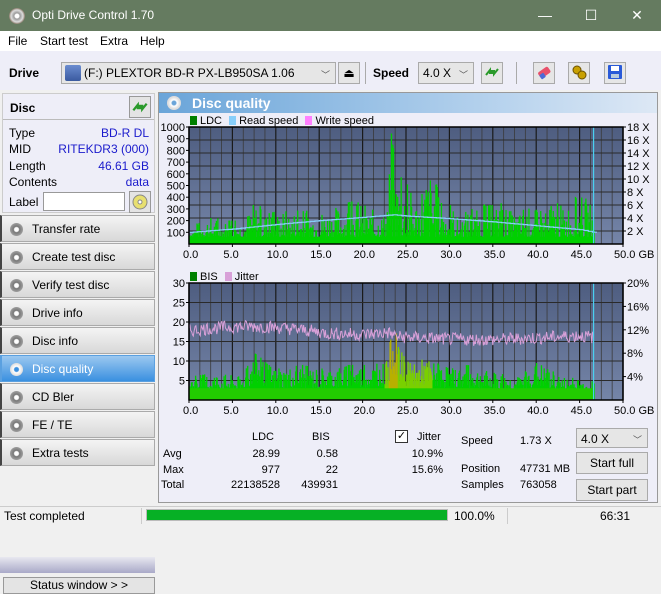 The height and width of the screenshot is (594, 661). Describe the element at coordinates (79, 150) in the screenshot. I see `disc-mid-row: MID RITEKDR3 (000)` at that location.